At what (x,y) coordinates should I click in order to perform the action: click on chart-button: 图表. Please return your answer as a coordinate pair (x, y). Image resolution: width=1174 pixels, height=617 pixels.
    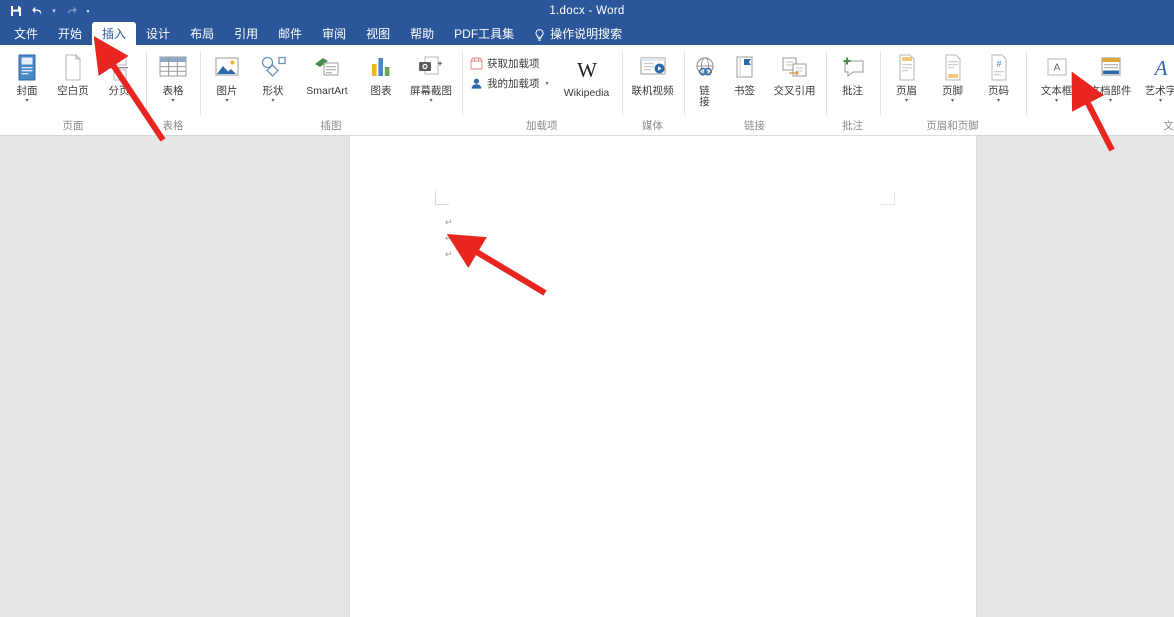
    Looking at the image, I should click on (381, 73).